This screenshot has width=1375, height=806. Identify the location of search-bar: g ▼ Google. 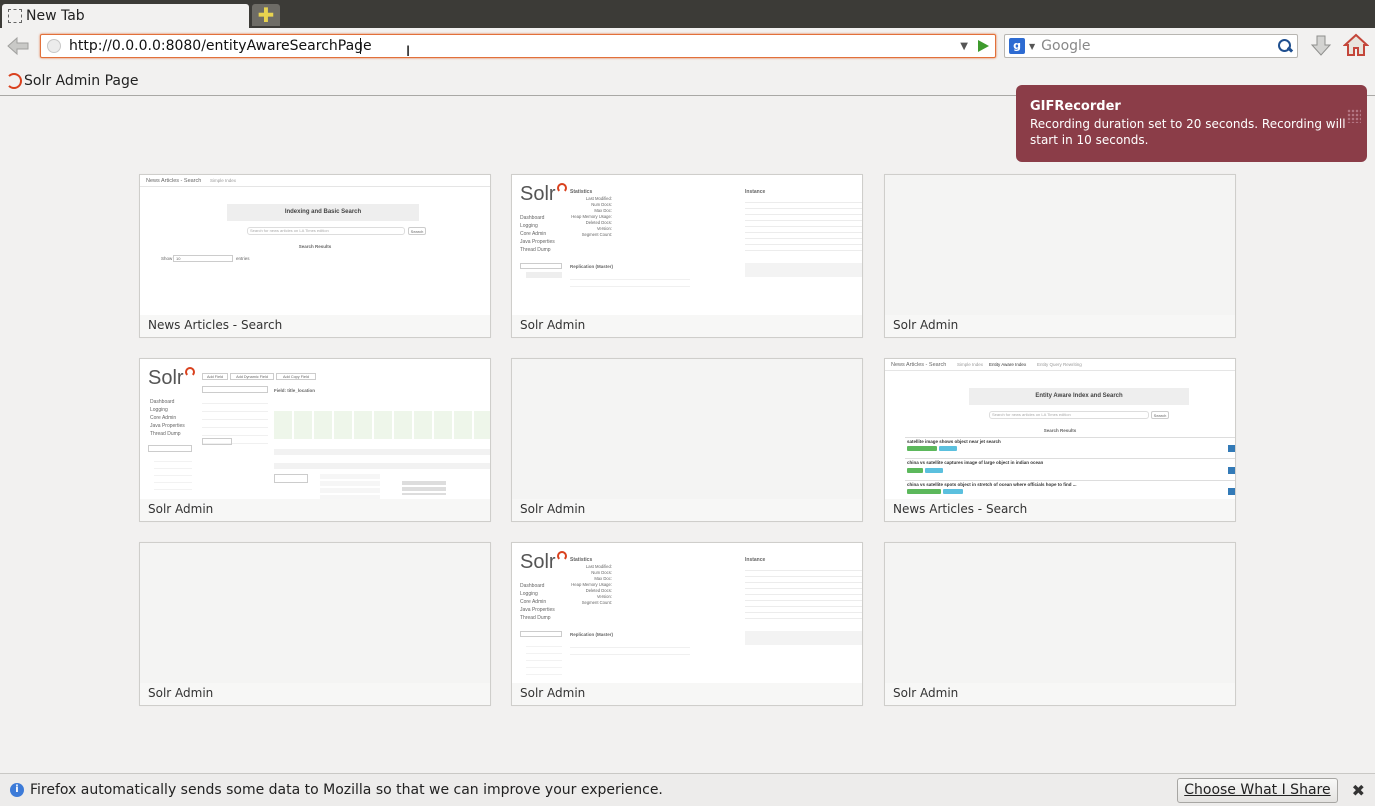
(1151, 46).